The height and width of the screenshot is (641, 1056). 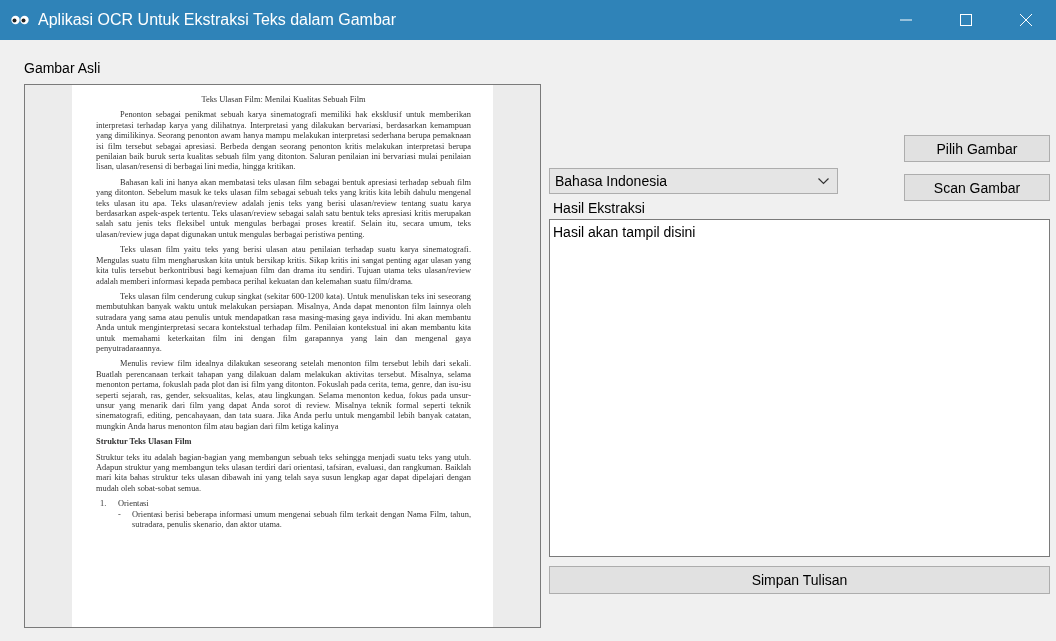 What do you see at coordinates (966, 20) in the screenshot?
I see `maximize-icon` at bounding box center [966, 20].